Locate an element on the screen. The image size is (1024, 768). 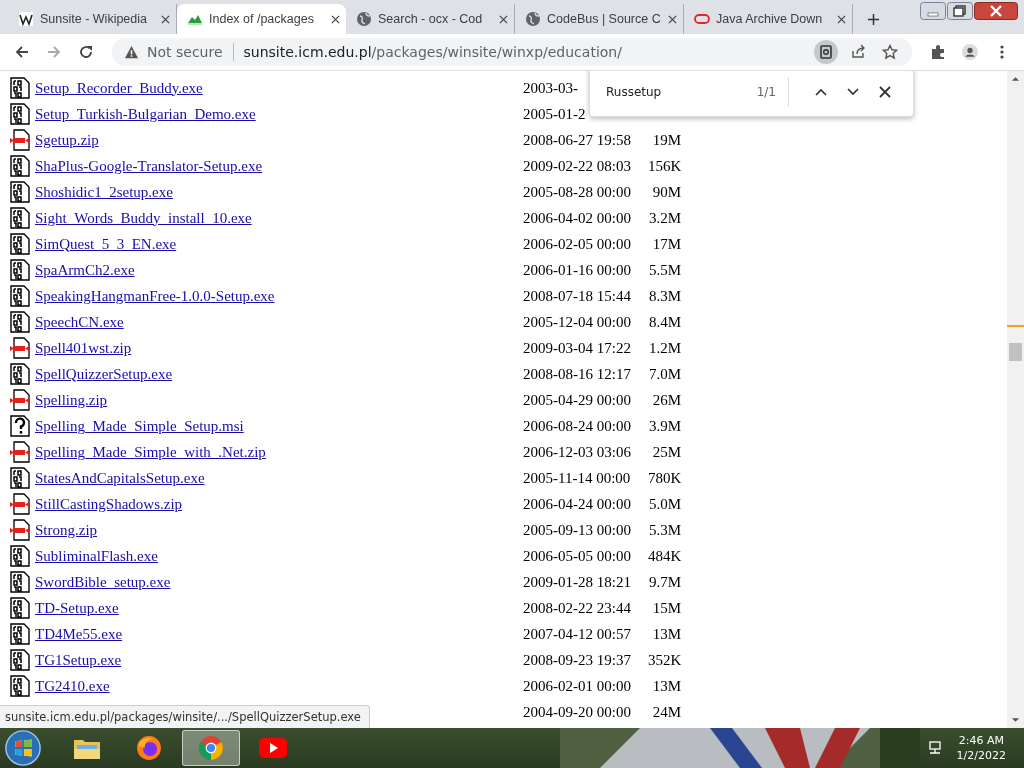
file-link: TG1Setup.exe is located at coordinates (78, 659).